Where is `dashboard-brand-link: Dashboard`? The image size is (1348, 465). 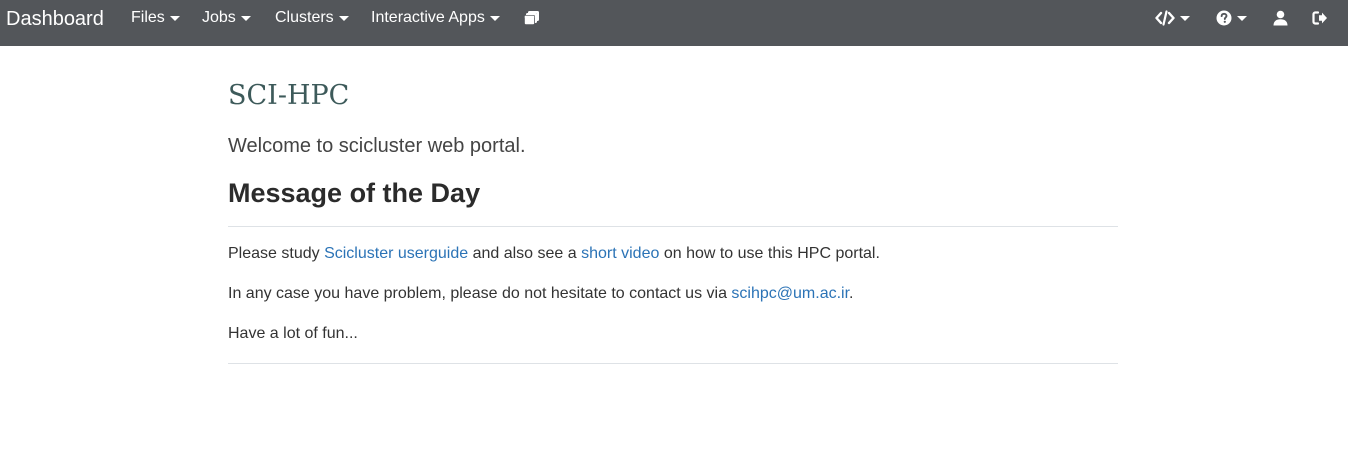 dashboard-brand-link: Dashboard is located at coordinates (55, 19).